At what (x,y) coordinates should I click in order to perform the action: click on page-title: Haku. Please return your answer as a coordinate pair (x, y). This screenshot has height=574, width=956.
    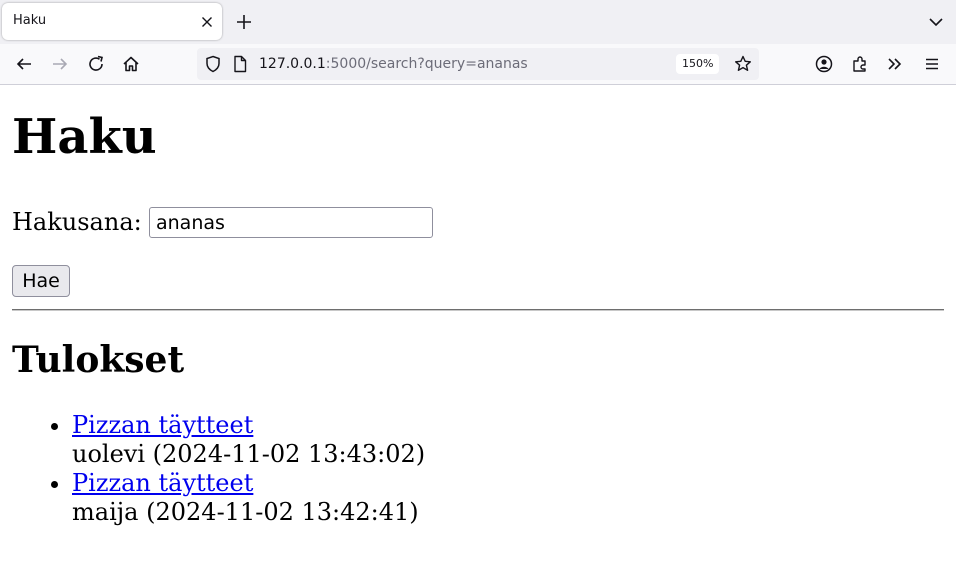
    Looking at the image, I should click on (84, 137).